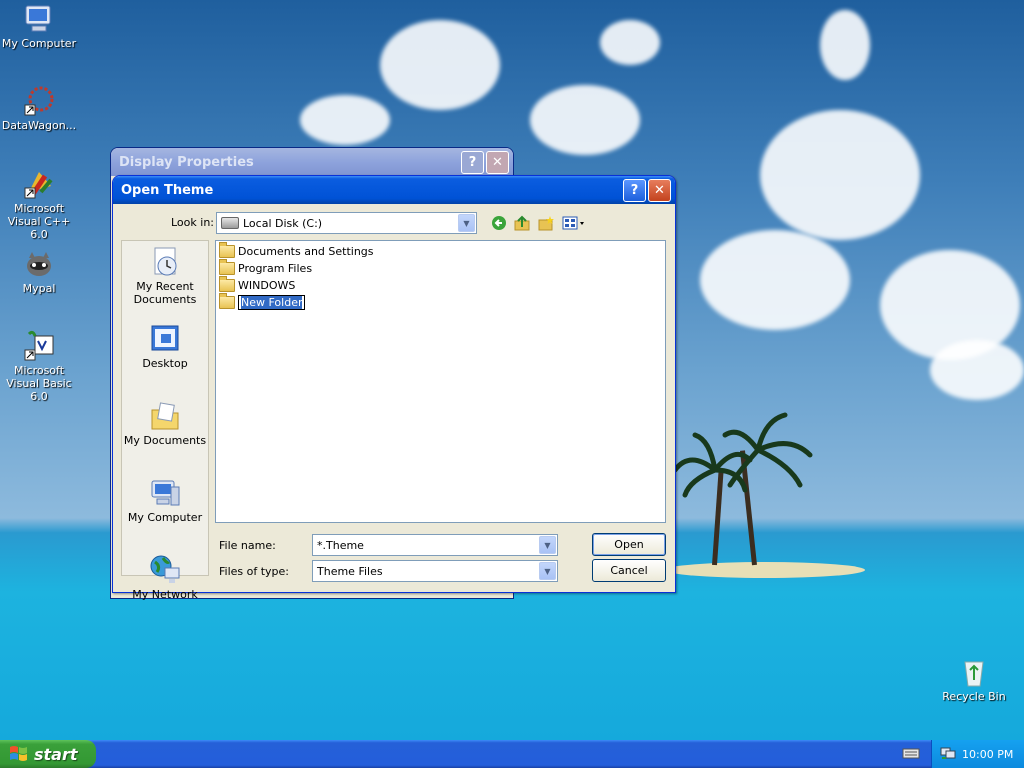 The height and width of the screenshot is (768, 1024). What do you see at coordinates (629, 544) in the screenshot?
I see `open-button: Open` at bounding box center [629, 544].